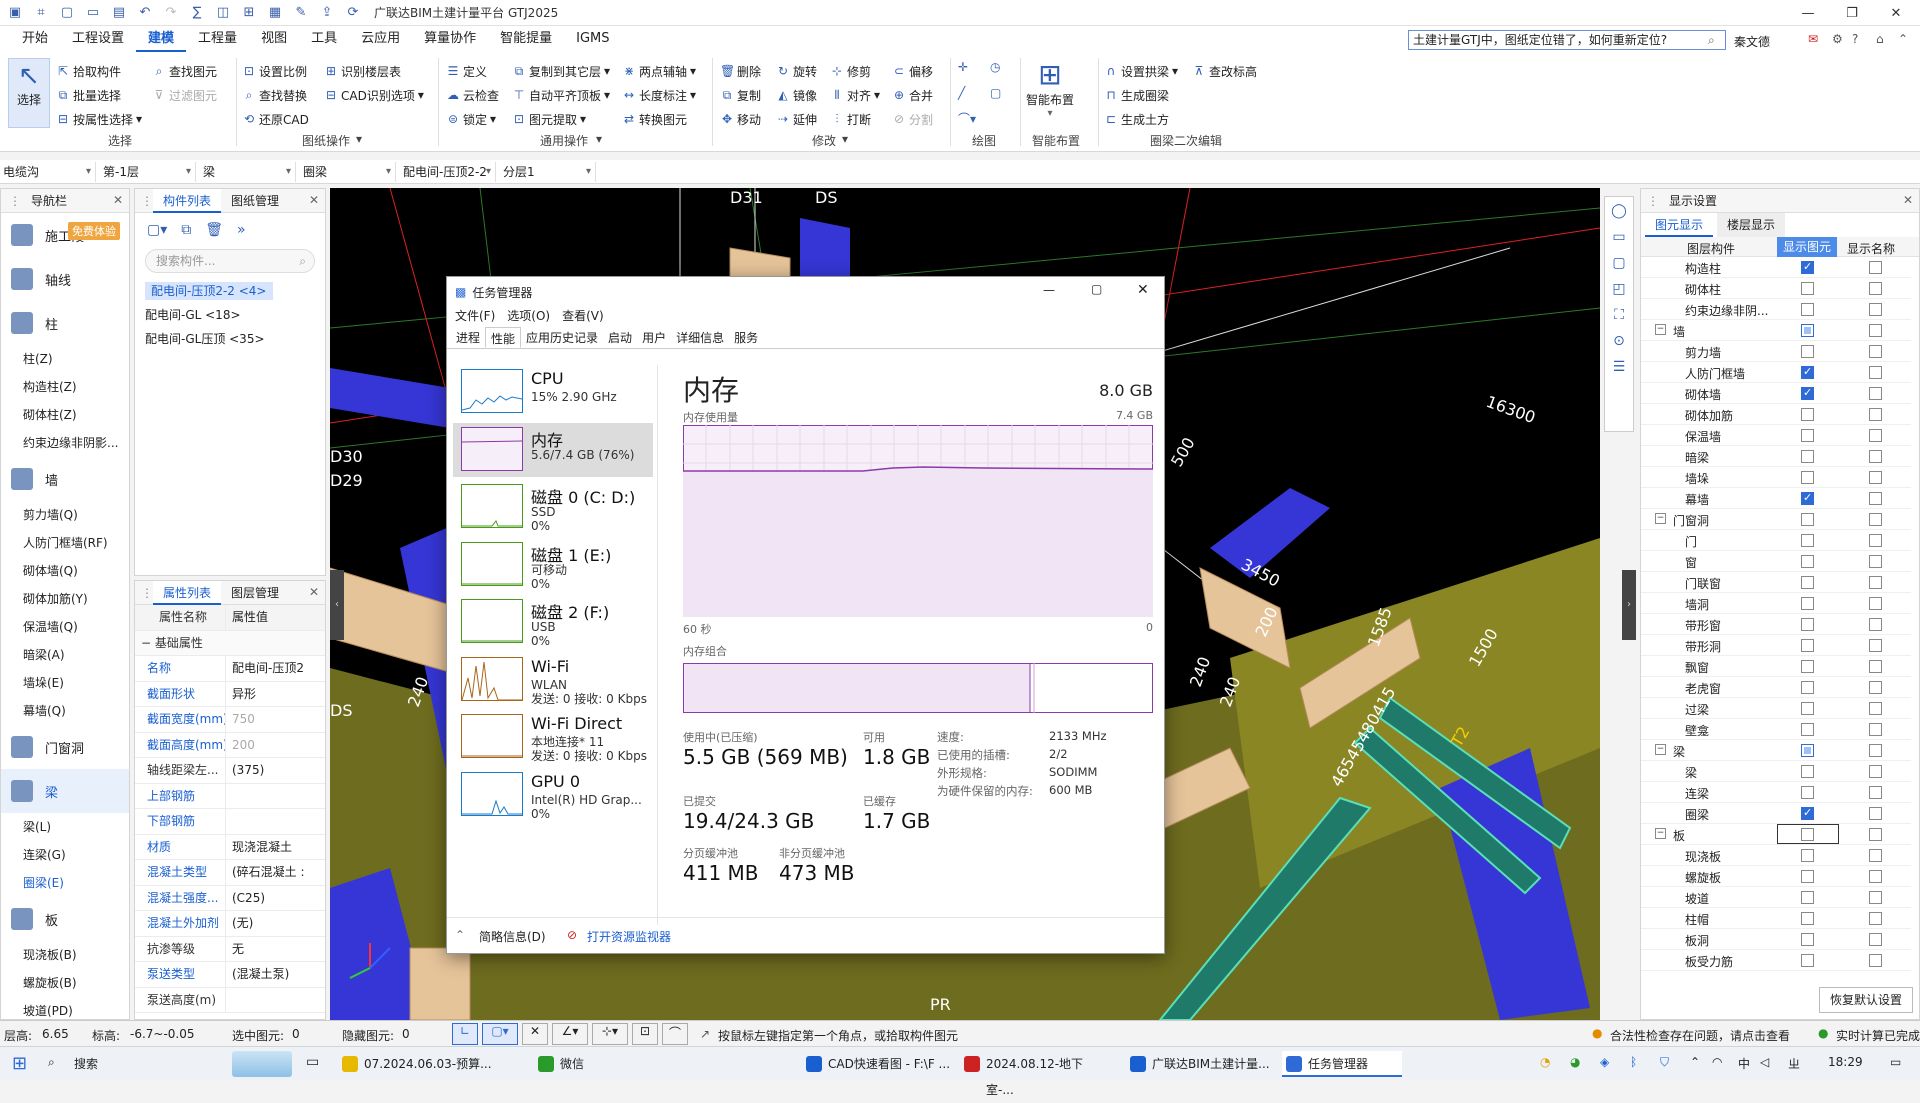  Describe the element at coordinates (1567, 40) in the screenshot. I see `help-search-input: 土建计量GTJ中，图纸定位错了，如何重新定位?` at that location.